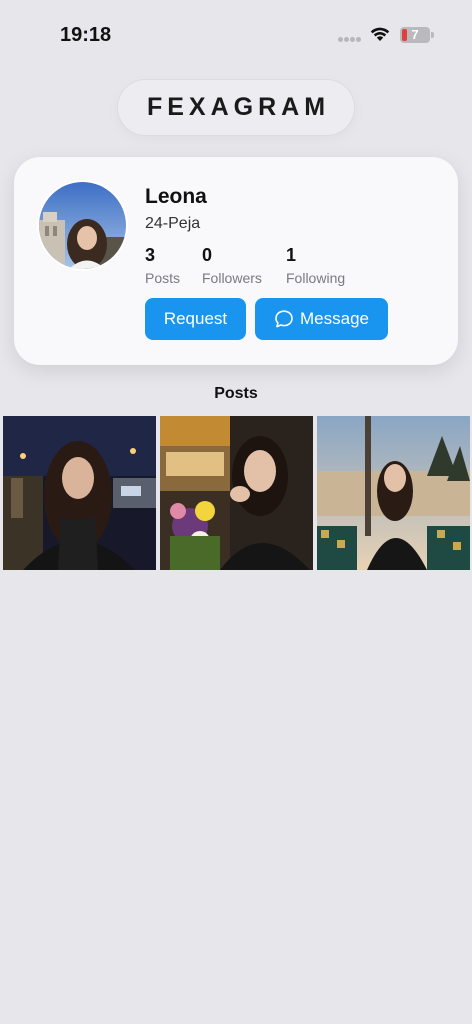 Image resolution: width=472 pixels, height=1024 pixels. Describe the element at coordinates (232, 265) in the screenshot. I see `stat-followers: 0 Followers` at that location.